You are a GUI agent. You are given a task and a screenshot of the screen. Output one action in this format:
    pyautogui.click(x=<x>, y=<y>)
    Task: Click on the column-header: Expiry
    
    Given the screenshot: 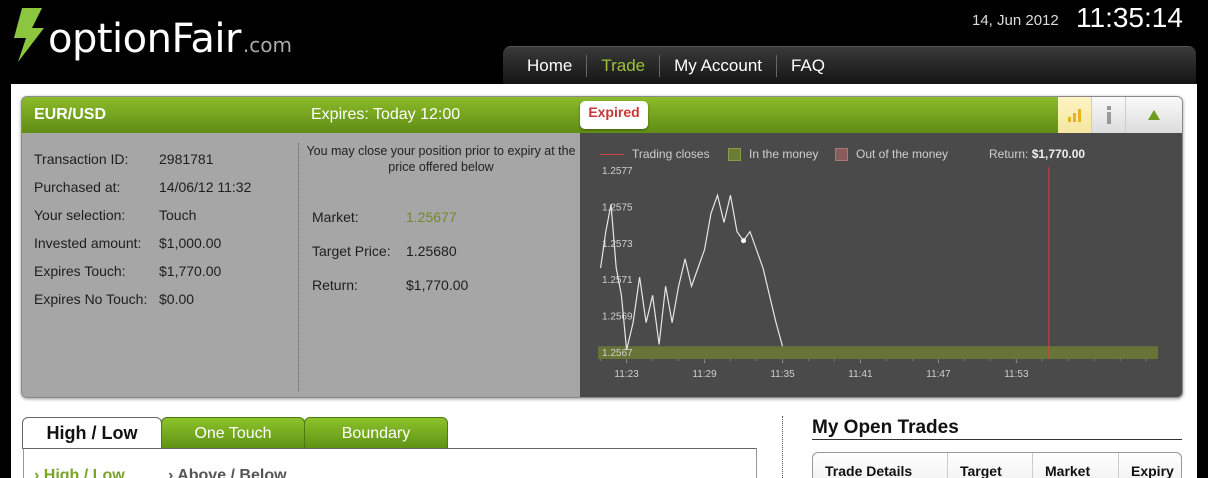 What is the action you would take?
    pyautogui.click(x=1150, y=465)
    